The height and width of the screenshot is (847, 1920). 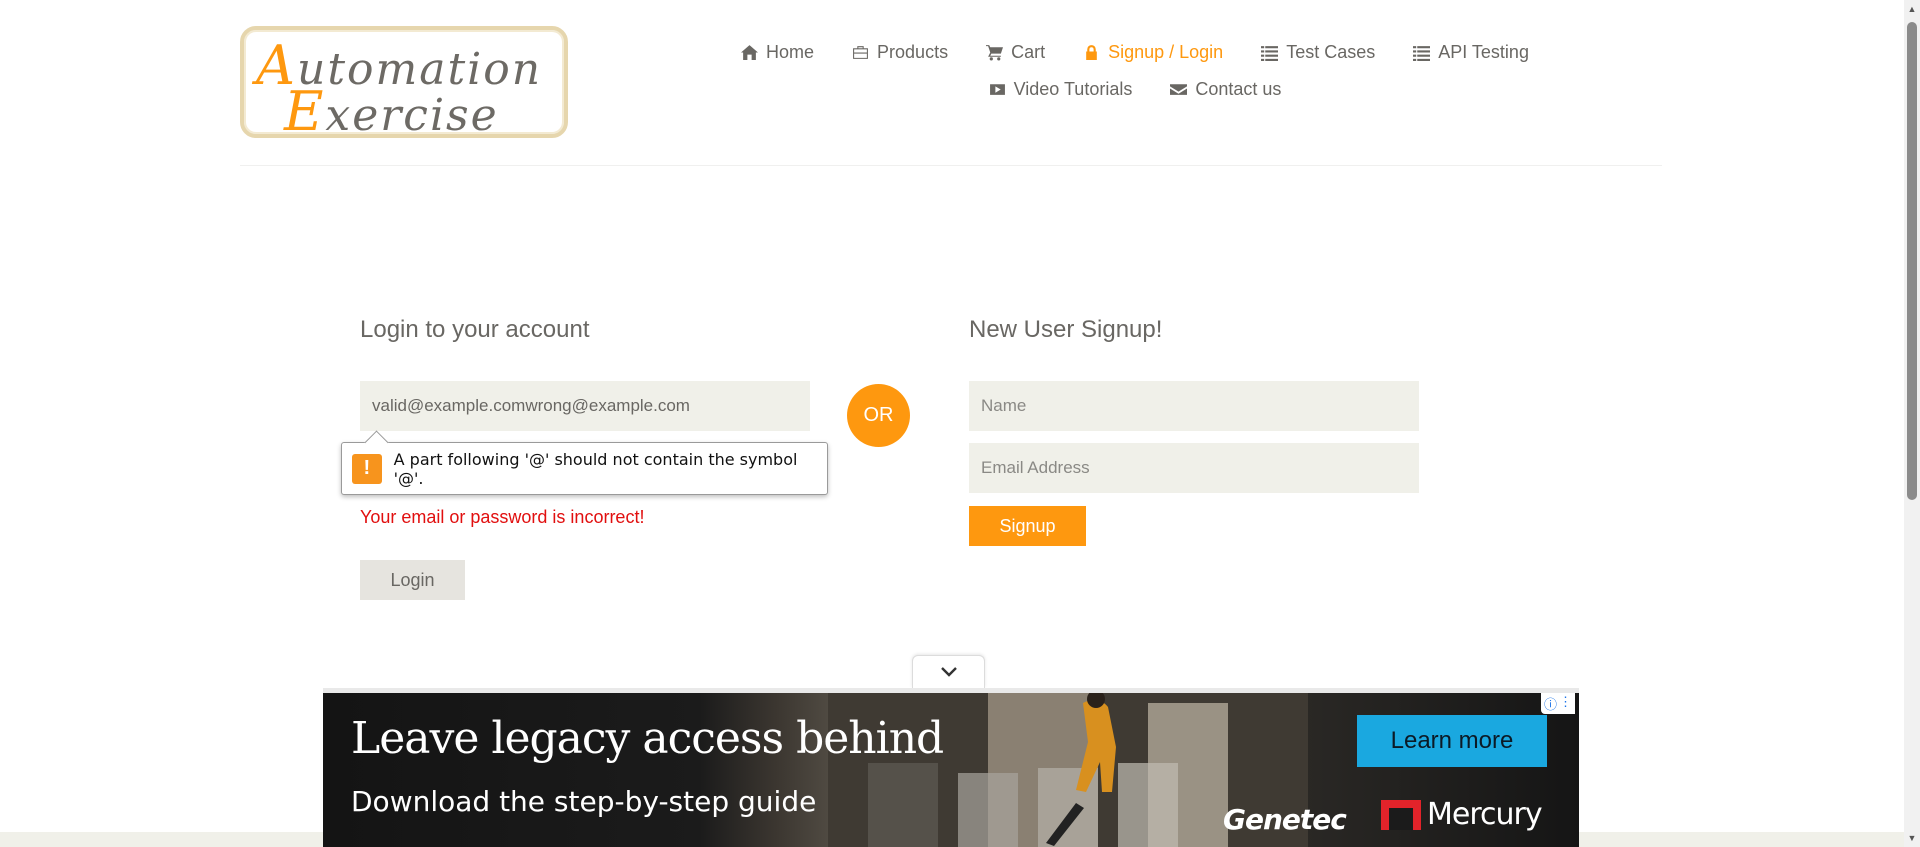 What do you see at coordinates (1401, 814) in the screenshot?
I see `mercury-logo-icon` at bounding box center [1401, 814].